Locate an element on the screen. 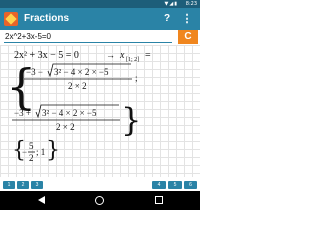  solution-equals: = is located at coordinates (148, 55).